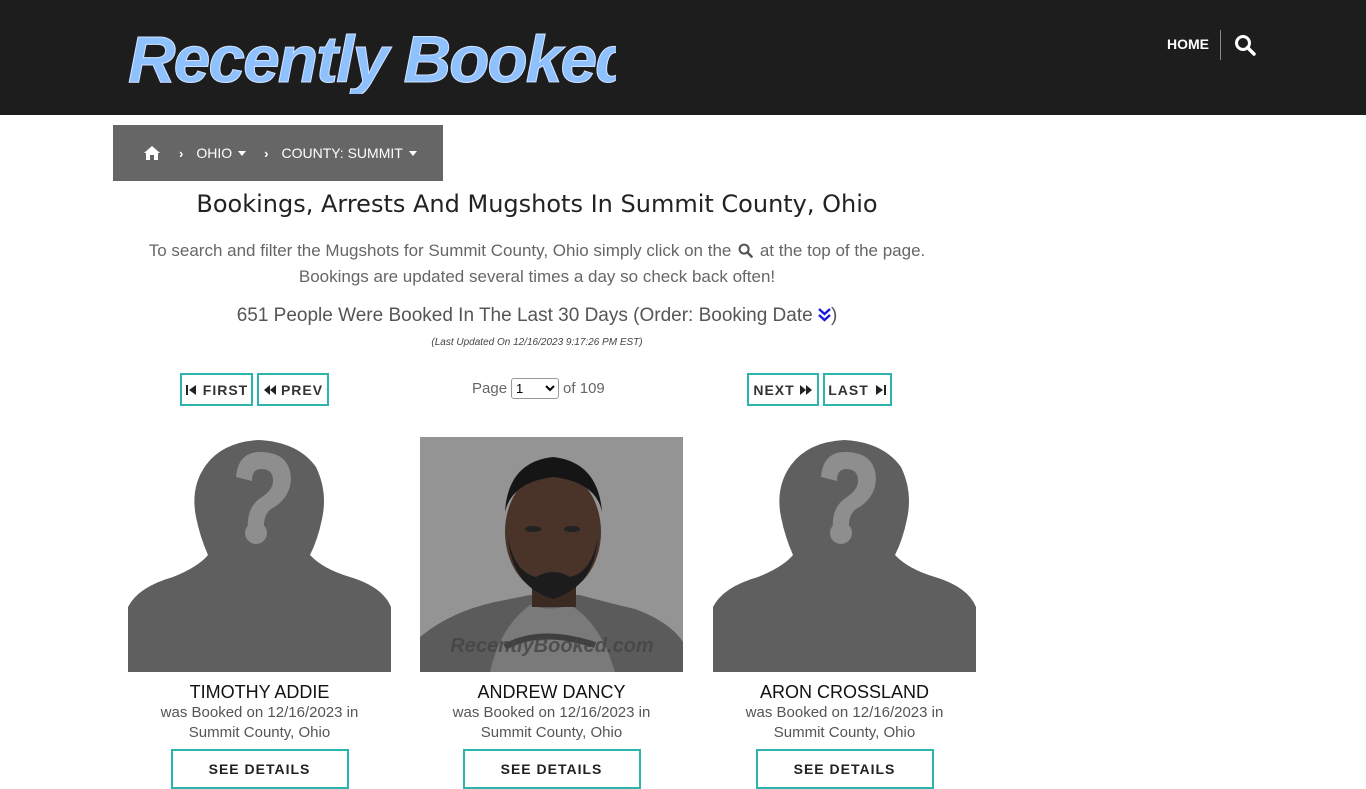 The width and height of the screenshot is (1366, 789). I want to click on skip-first-icon, so click(190, 389).